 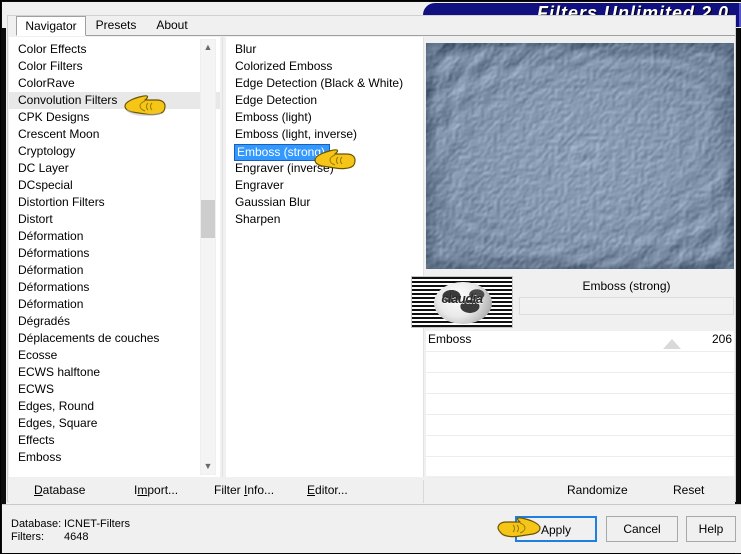 I want to click on preset-name: Emboss (strong), so click(x=626, y=286).